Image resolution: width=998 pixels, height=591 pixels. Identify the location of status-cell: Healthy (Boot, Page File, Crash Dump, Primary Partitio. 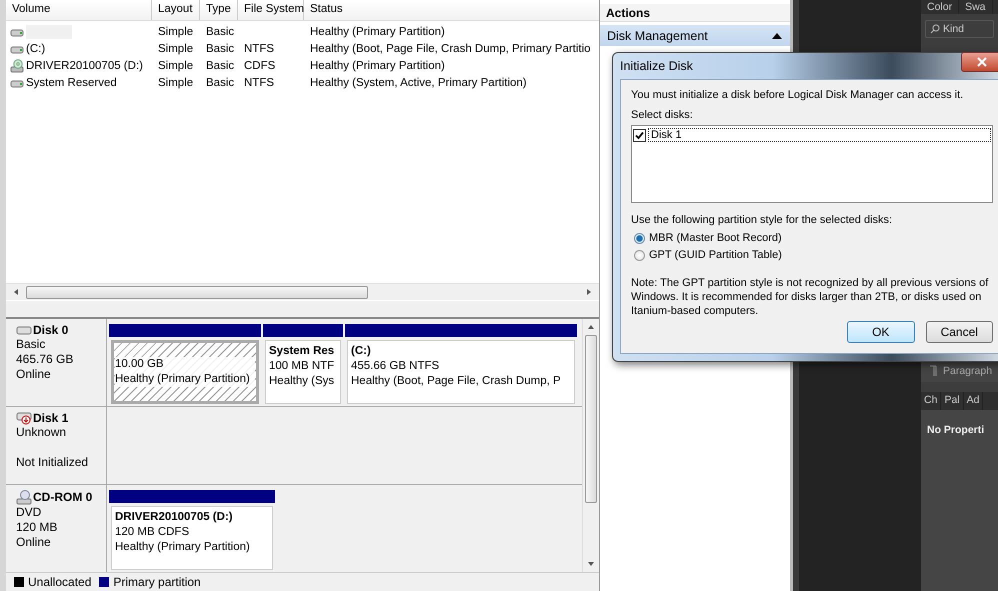
(450, 48).